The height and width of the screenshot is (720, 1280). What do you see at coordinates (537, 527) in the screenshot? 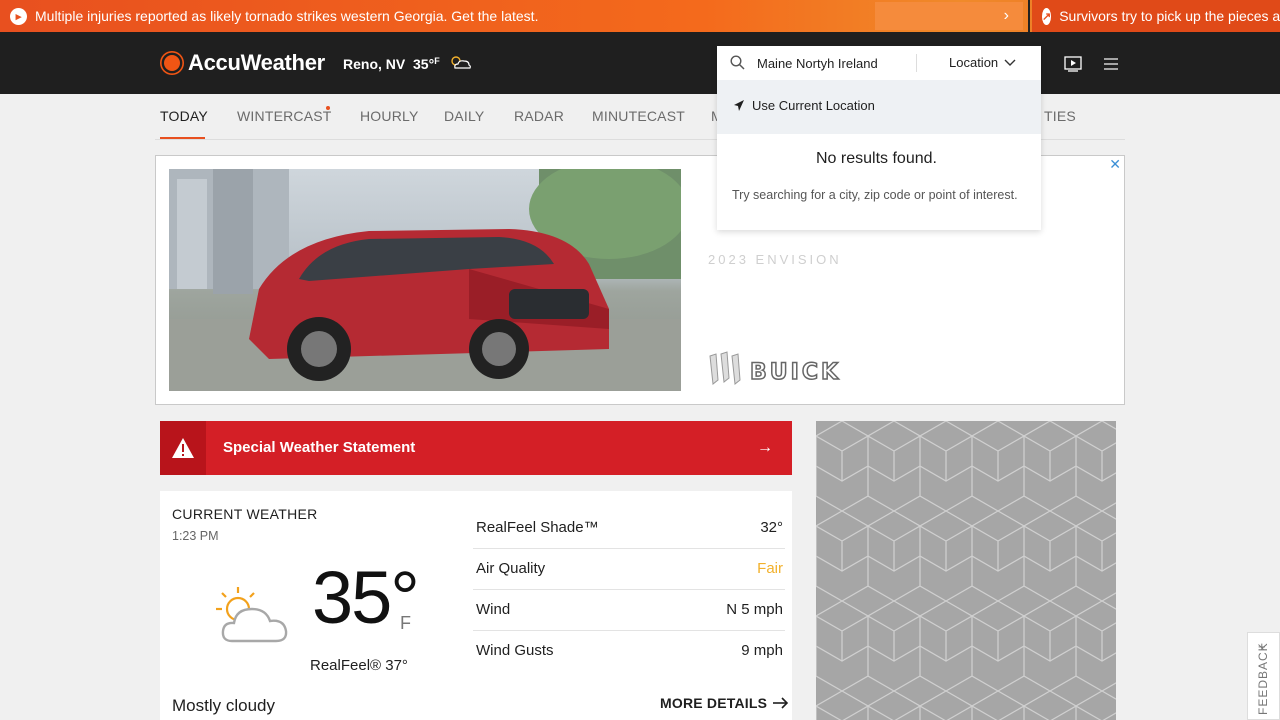
I see `realfeel-shade-label: RealFeel Shade™` at bounding box center [537, 527].